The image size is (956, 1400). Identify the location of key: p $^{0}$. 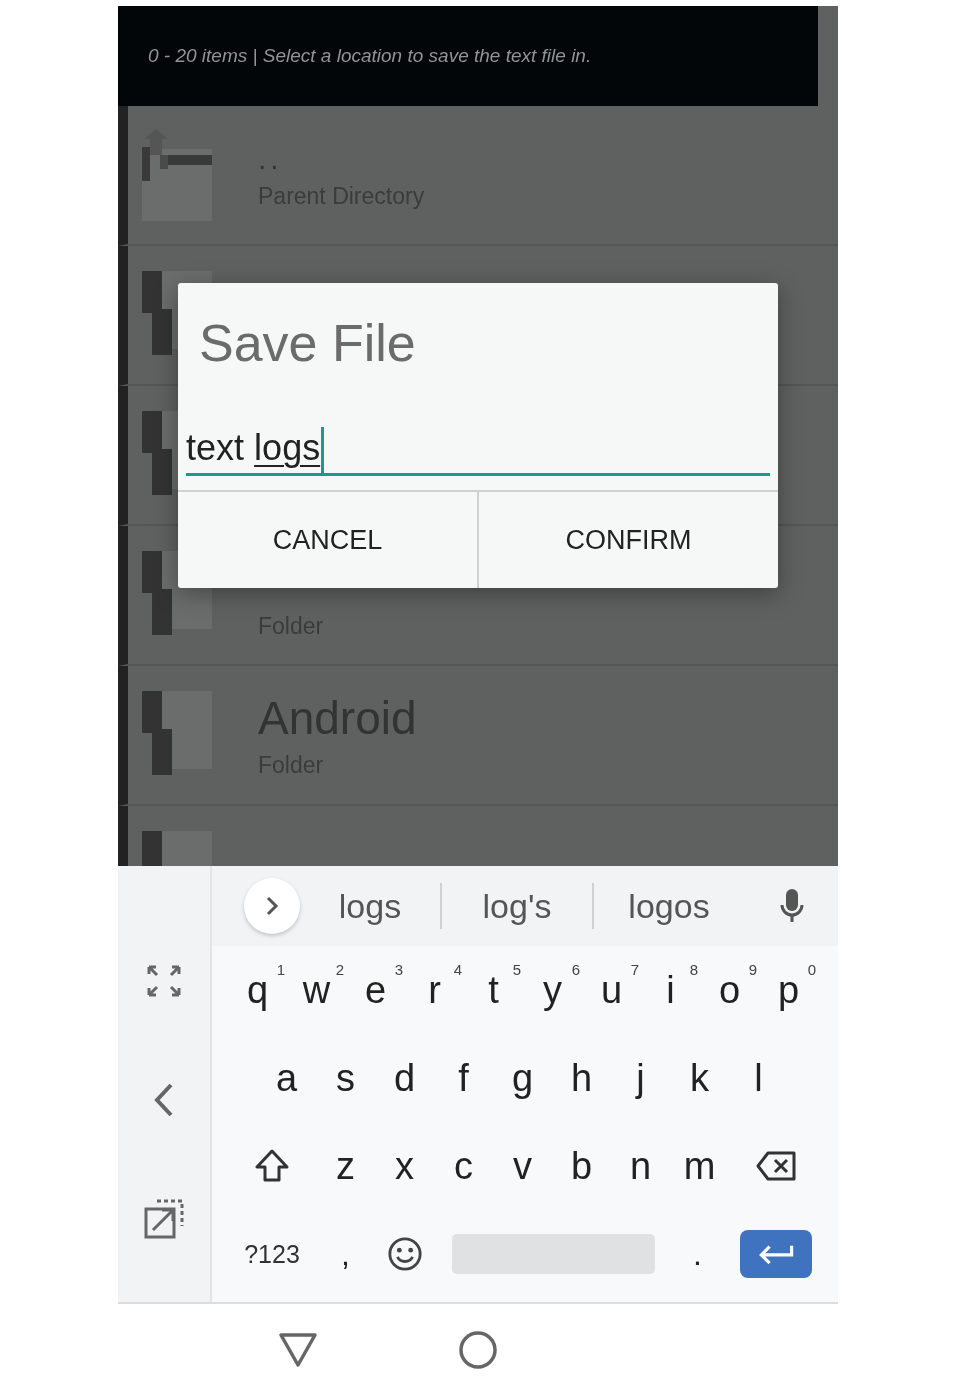
(788, 990).